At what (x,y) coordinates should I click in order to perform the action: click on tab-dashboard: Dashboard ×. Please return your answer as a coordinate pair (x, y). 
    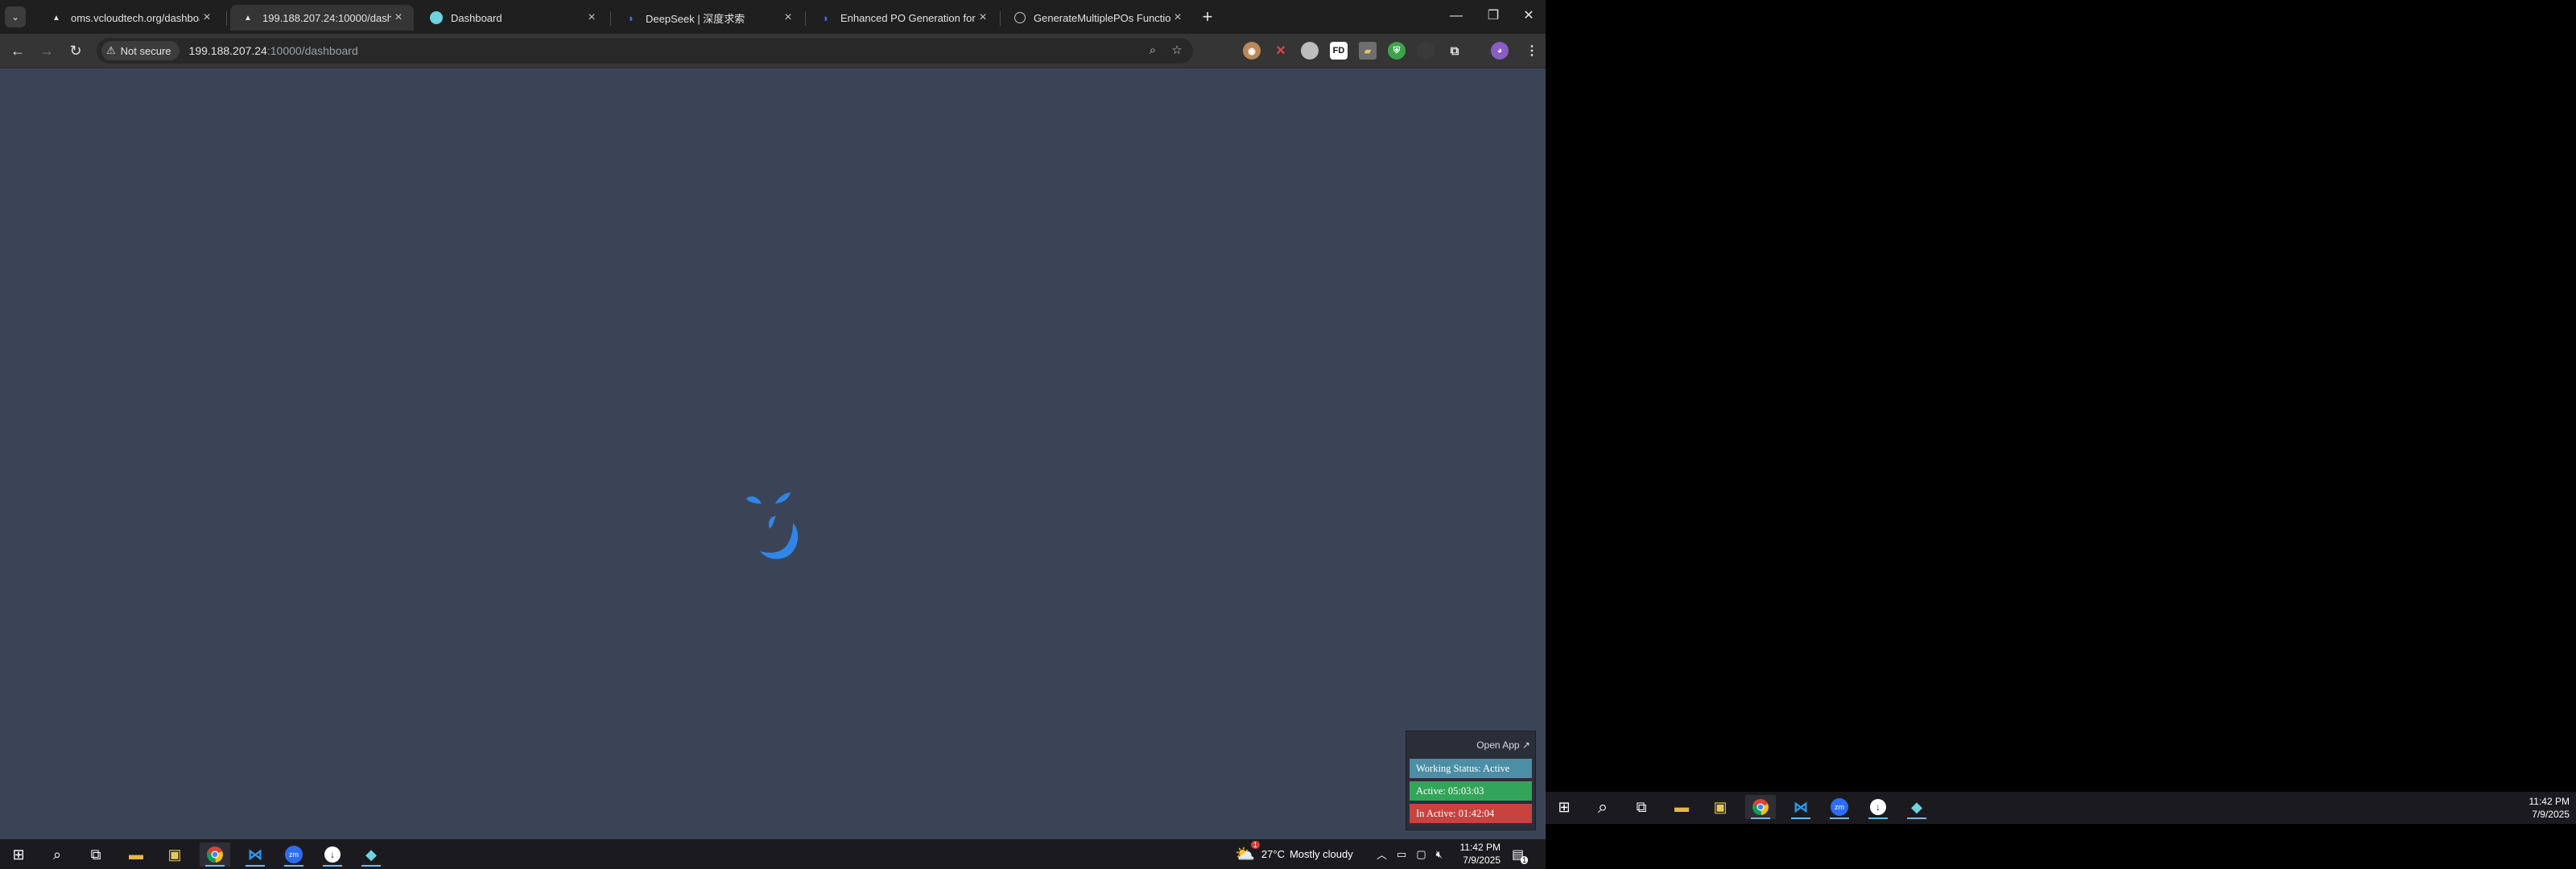
    Looking at the image, I should click on (513, 18).